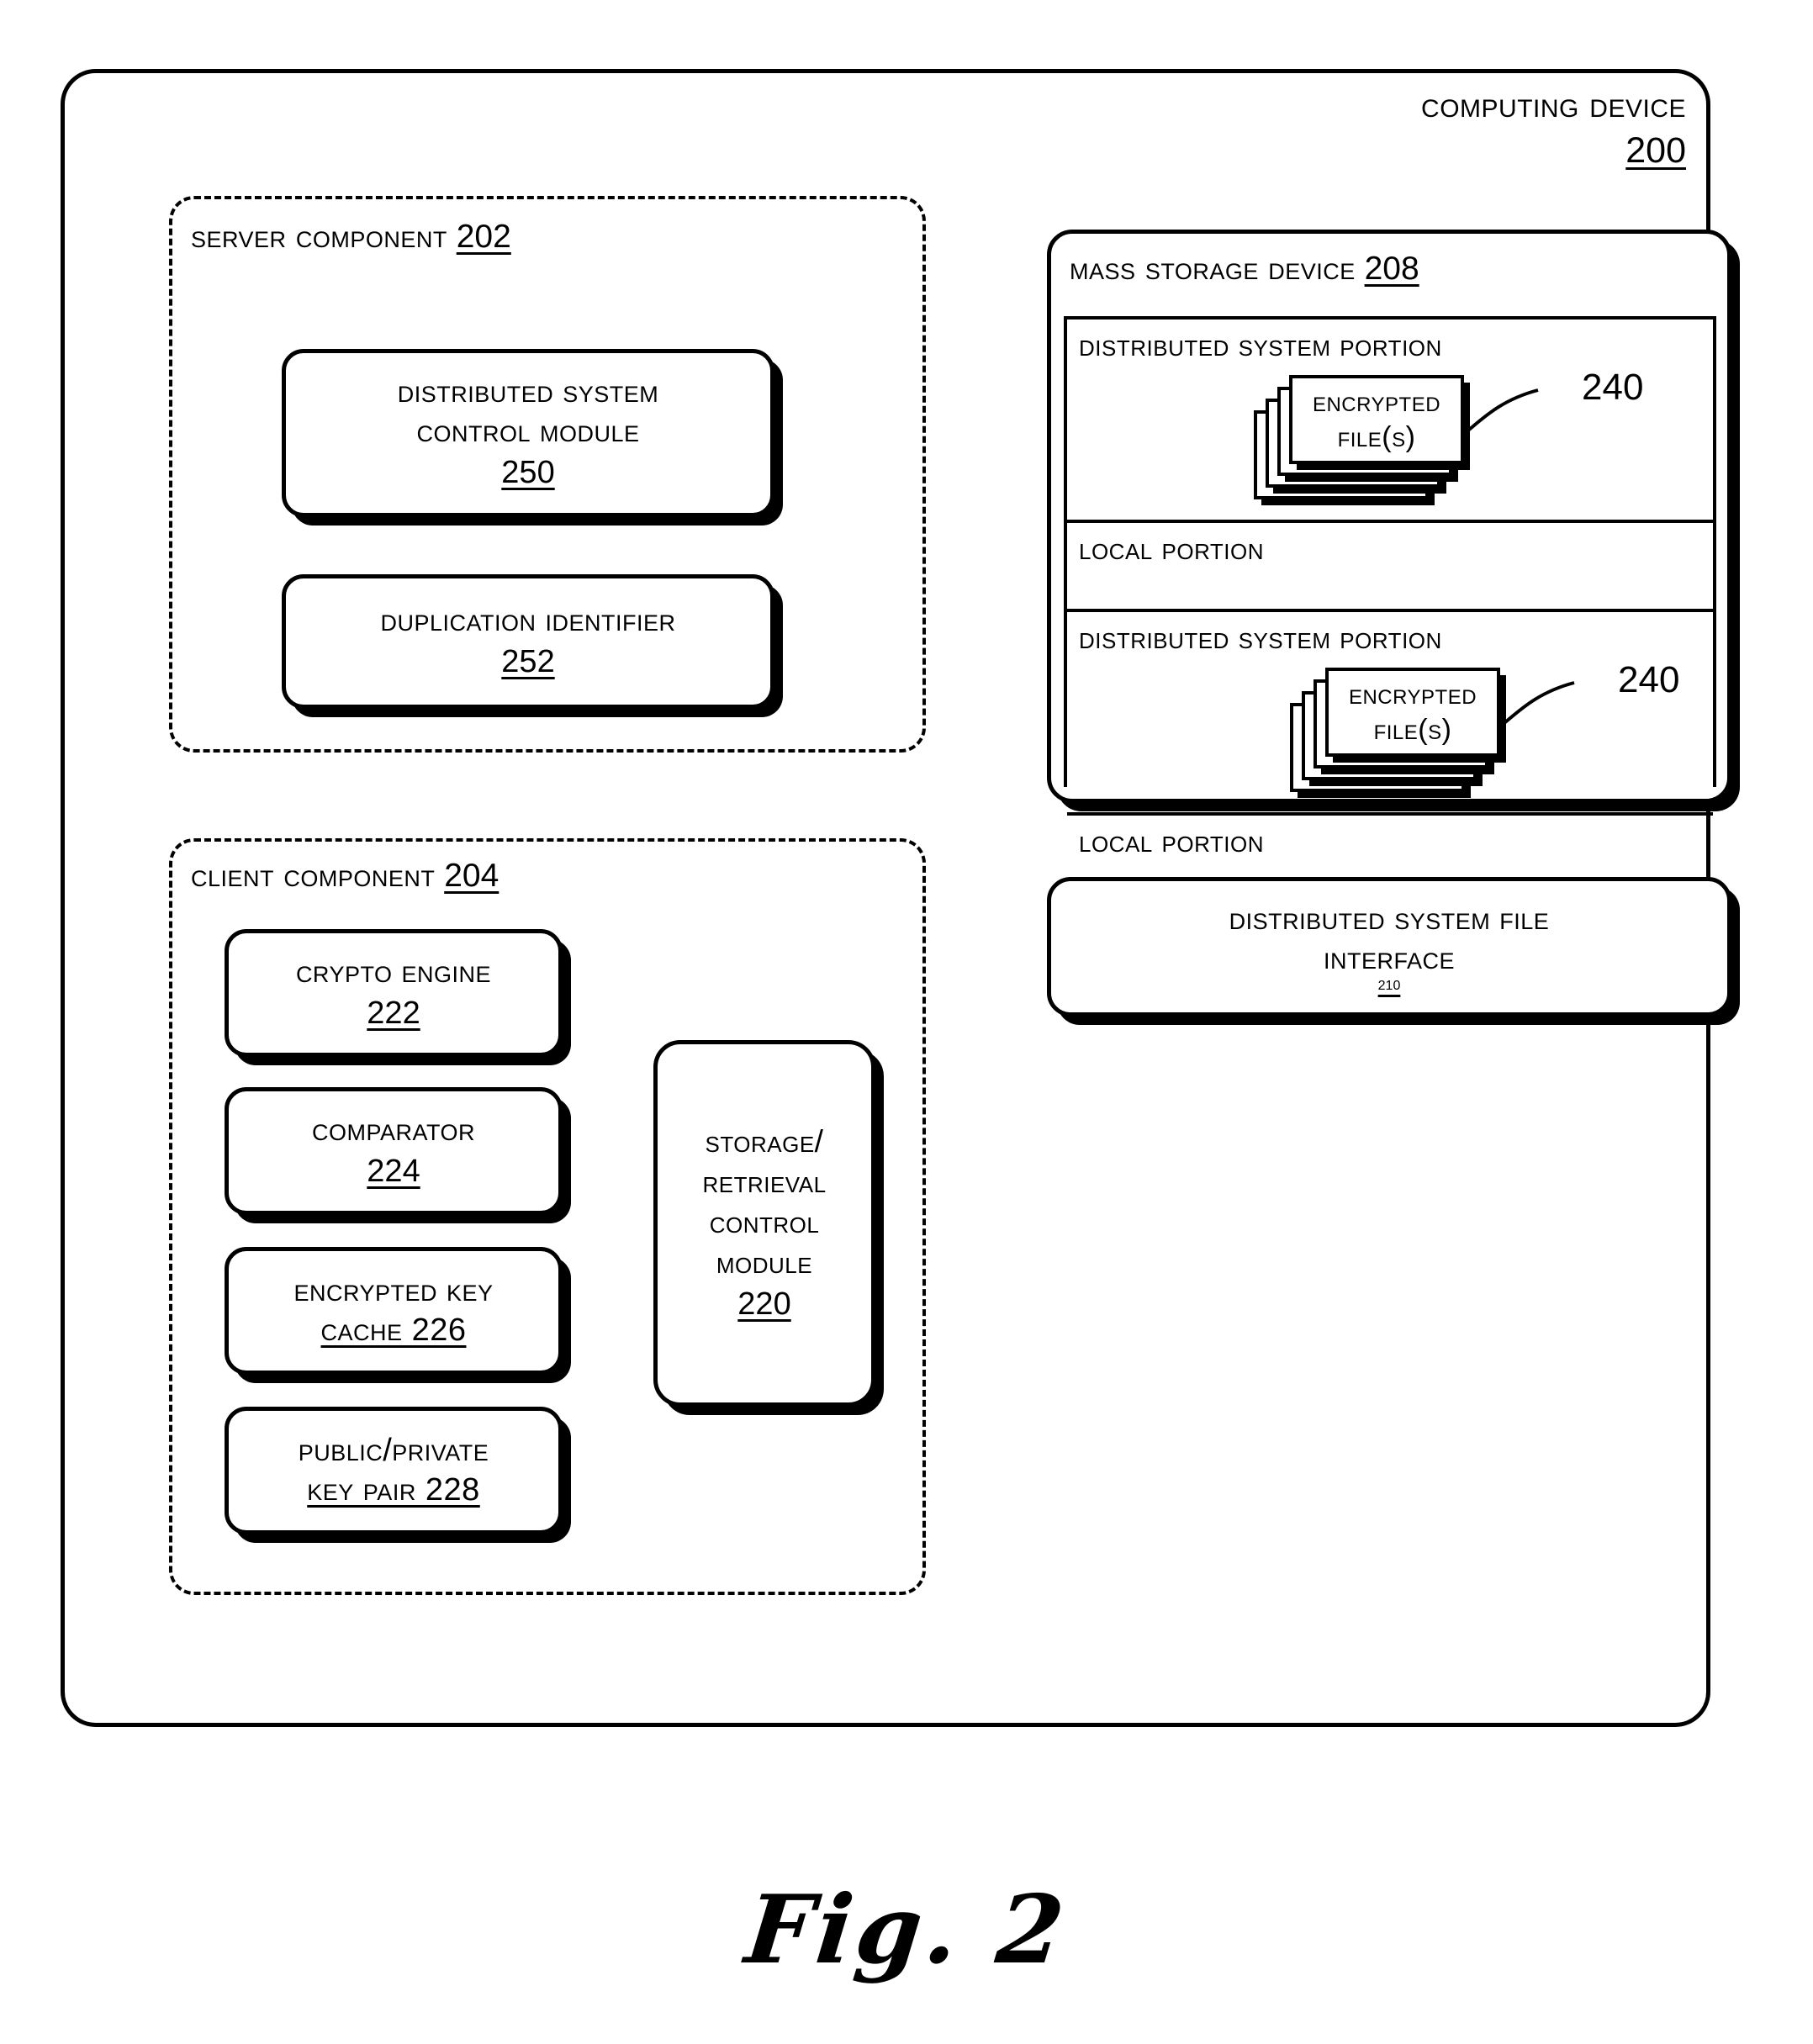  I want to click on distributed-system-file-interface: Distributed System File Interface 210, so click(1389, 947).